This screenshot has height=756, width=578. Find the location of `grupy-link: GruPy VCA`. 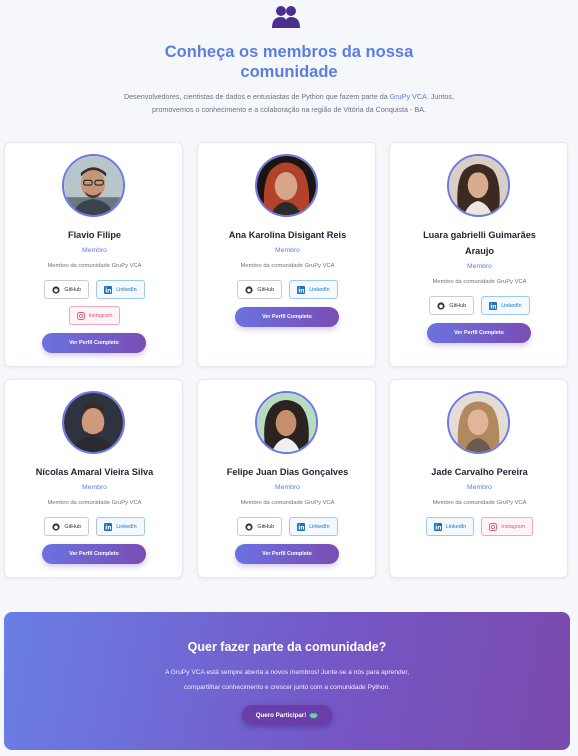

grupy-link: GruPy VCA is located at coordinates (408, 96).